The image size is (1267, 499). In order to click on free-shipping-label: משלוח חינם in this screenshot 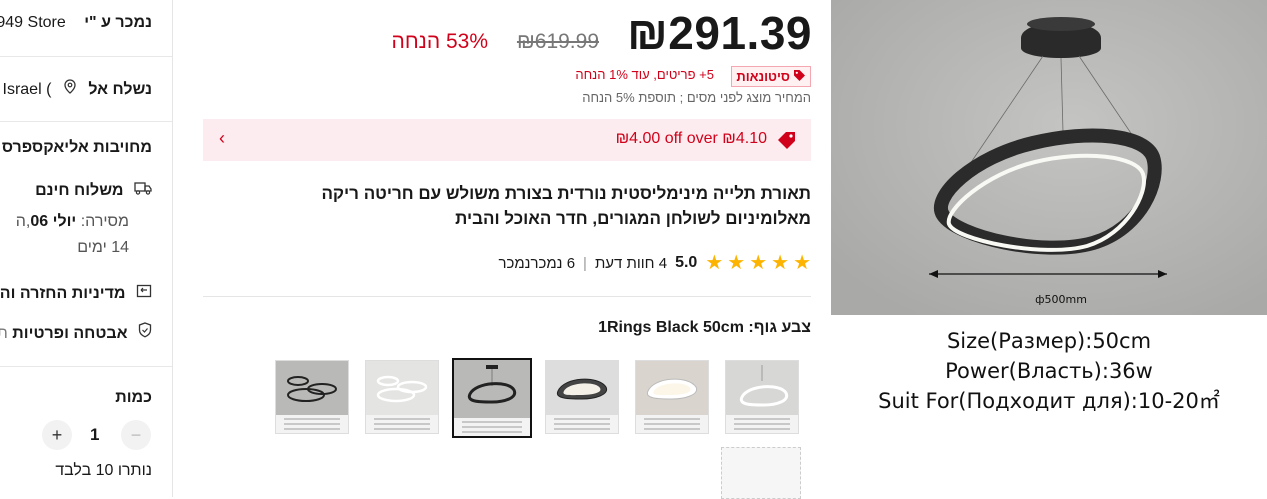, I will do `click(79, 190)`.